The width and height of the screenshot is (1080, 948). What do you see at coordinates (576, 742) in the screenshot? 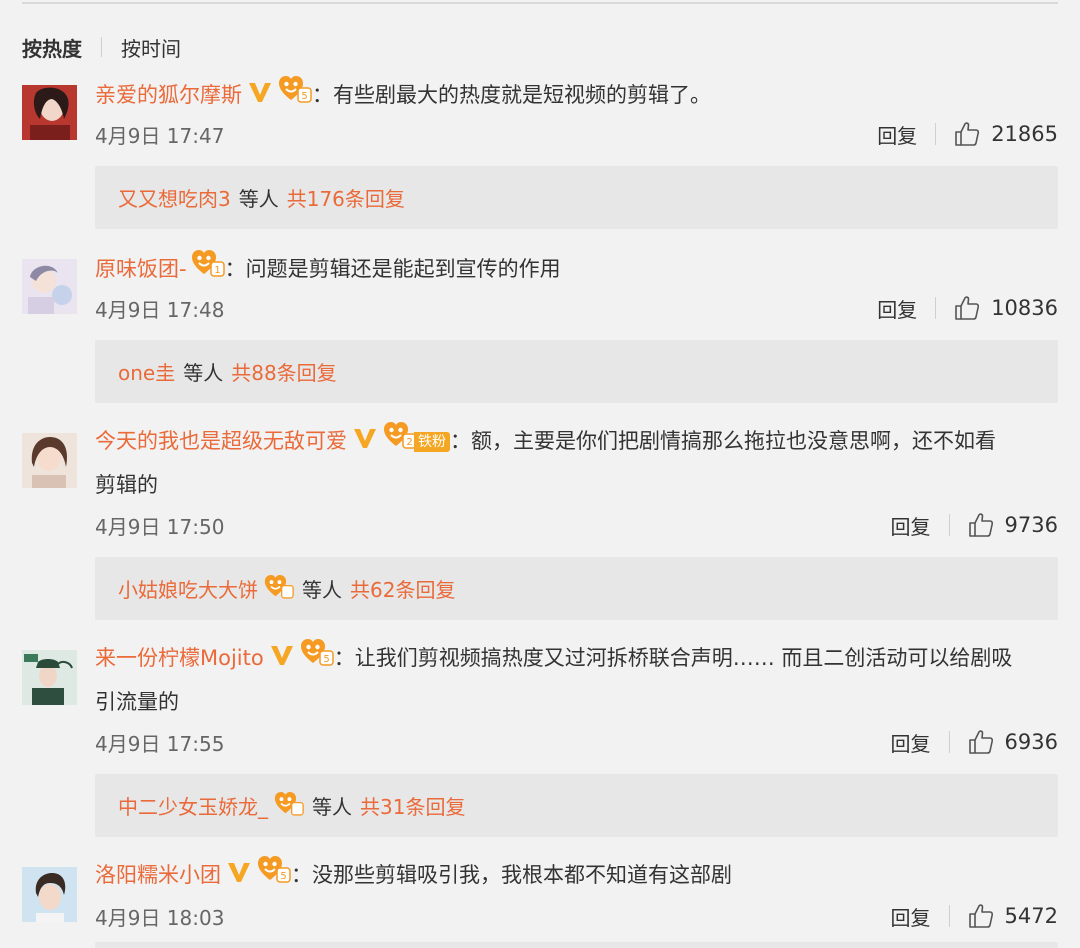
I see `comment-meta: 4月9日 17:55 回复 6936` at bounding box center [576, 742].